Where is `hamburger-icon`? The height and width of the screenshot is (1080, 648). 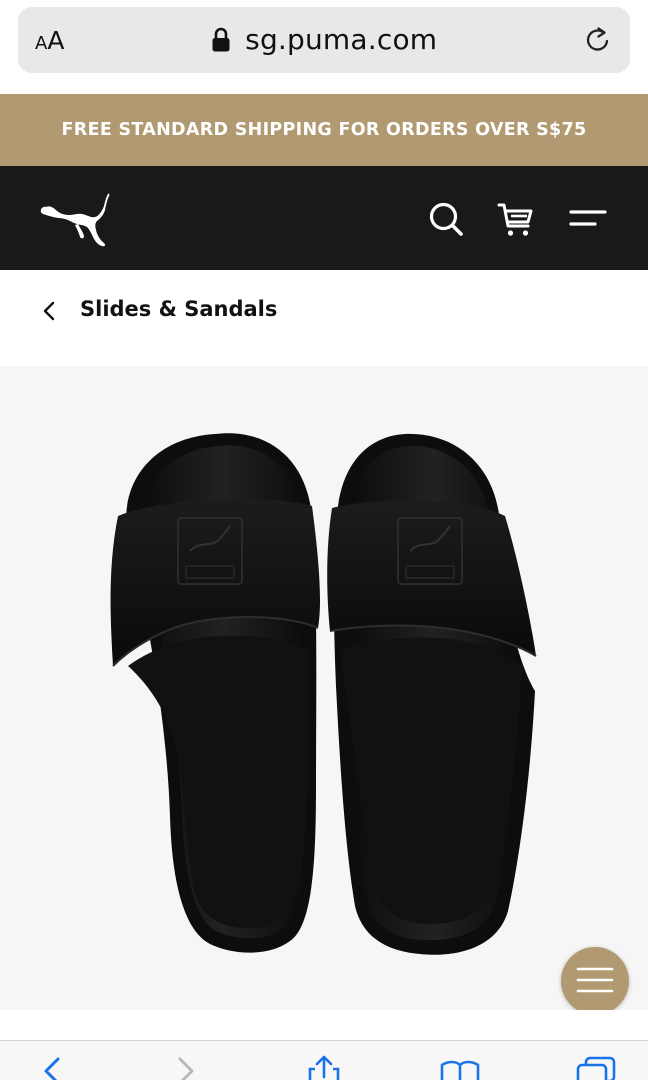 hamburger-icon is located at coordinates (595, 980).